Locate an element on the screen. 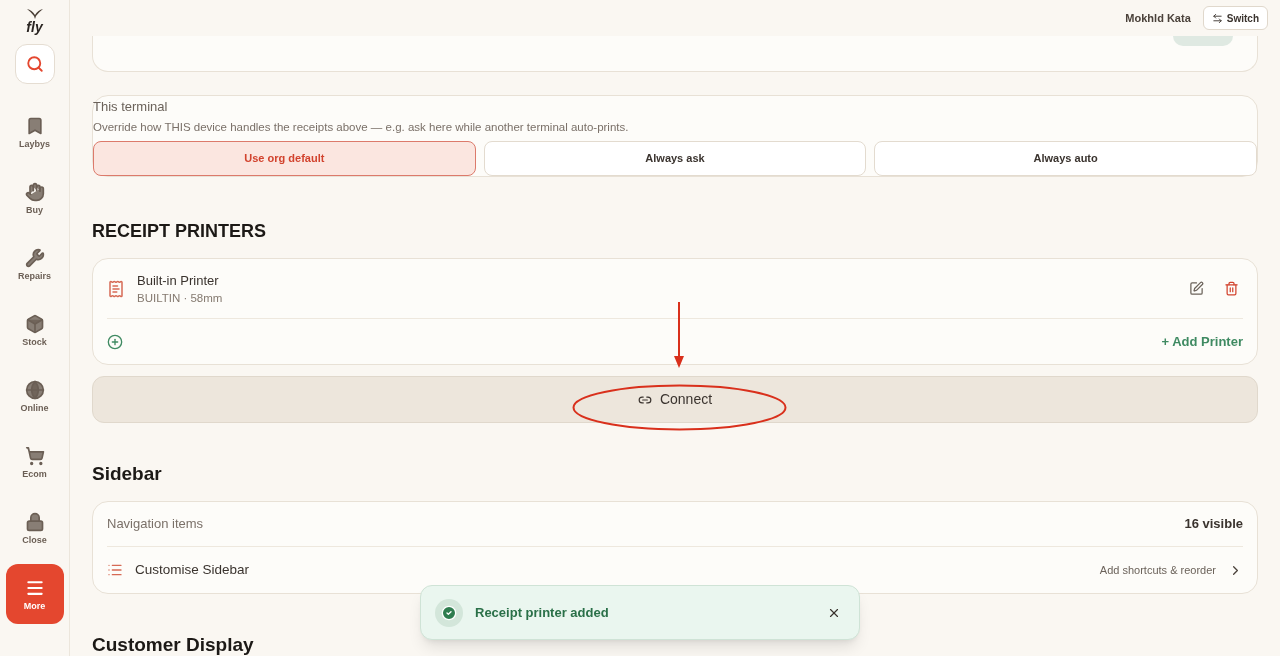  customise-row: Customise Sidebar Add shortcuts & reorder is located at coordinates (675, 570).